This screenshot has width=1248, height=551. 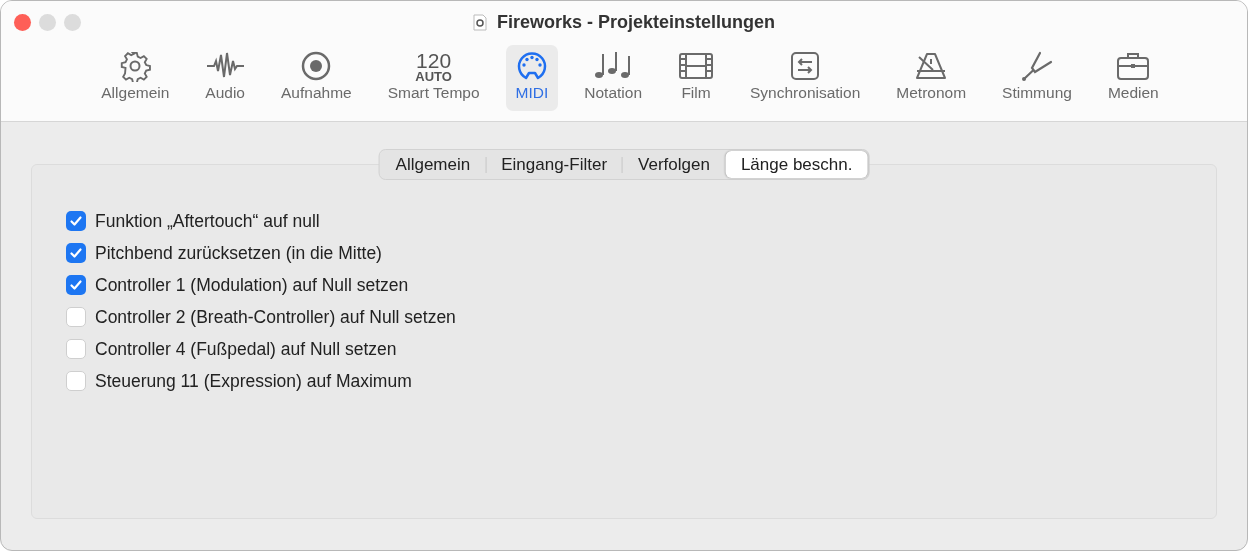 I want to click on toolbar-button: Film, so click(x=696, y=78).